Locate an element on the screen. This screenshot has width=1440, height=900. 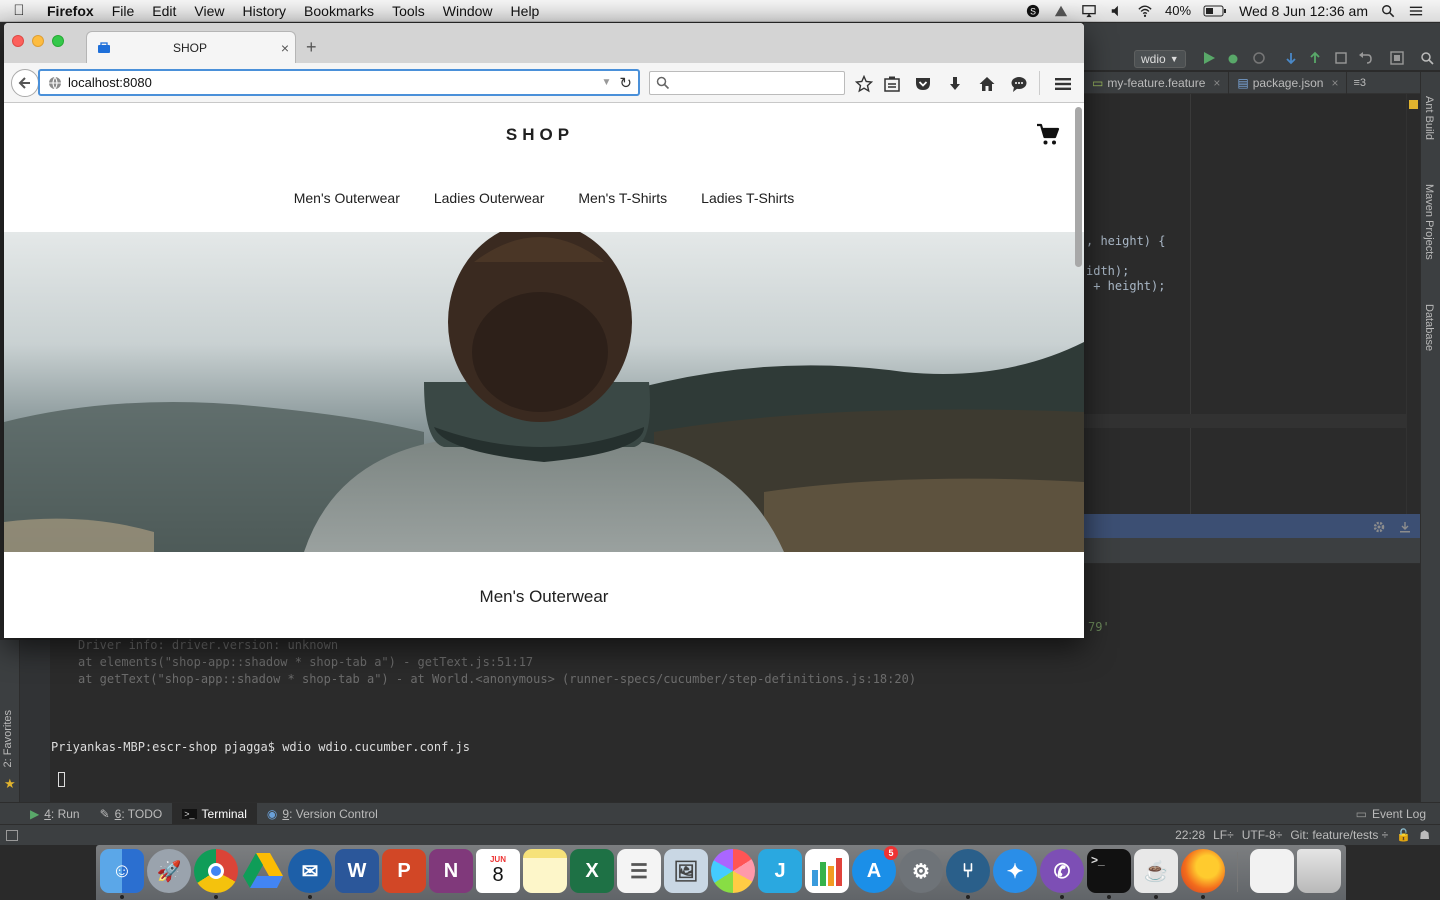
google-drive-icon is located at coordinates (263, 871).